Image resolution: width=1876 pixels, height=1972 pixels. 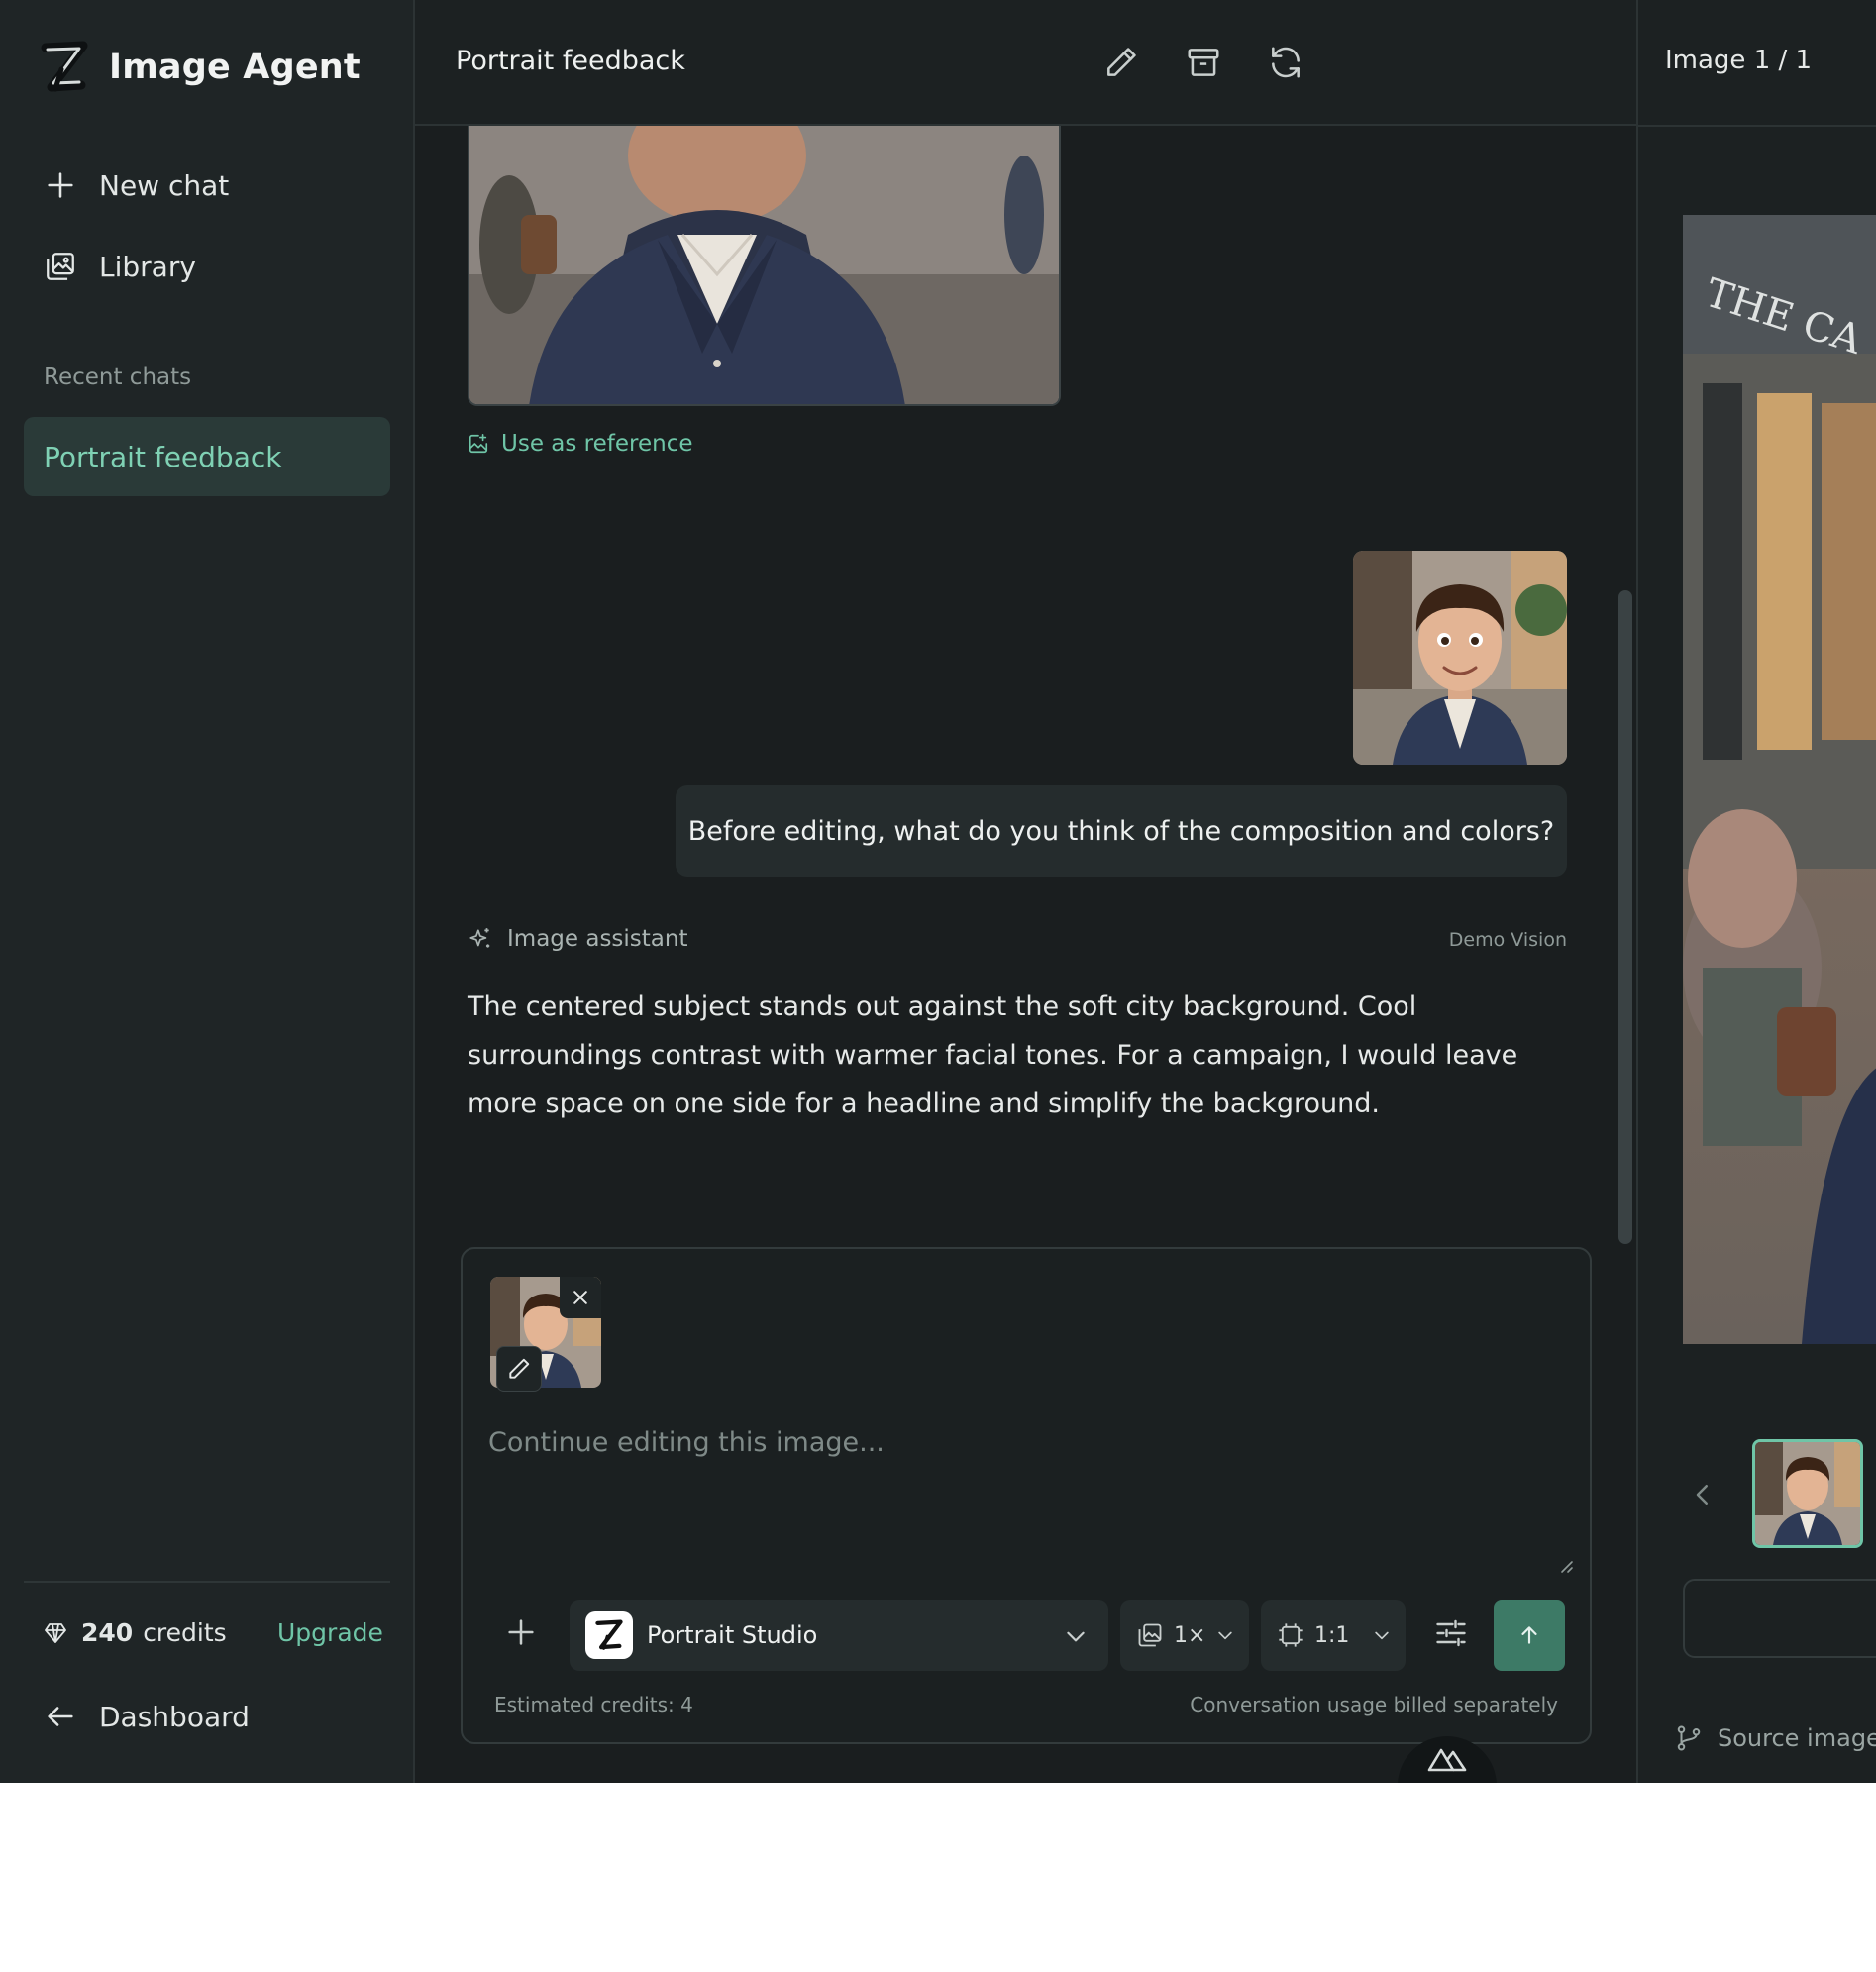 I want to click on image-plus-icon, so click(x=479, y=444).